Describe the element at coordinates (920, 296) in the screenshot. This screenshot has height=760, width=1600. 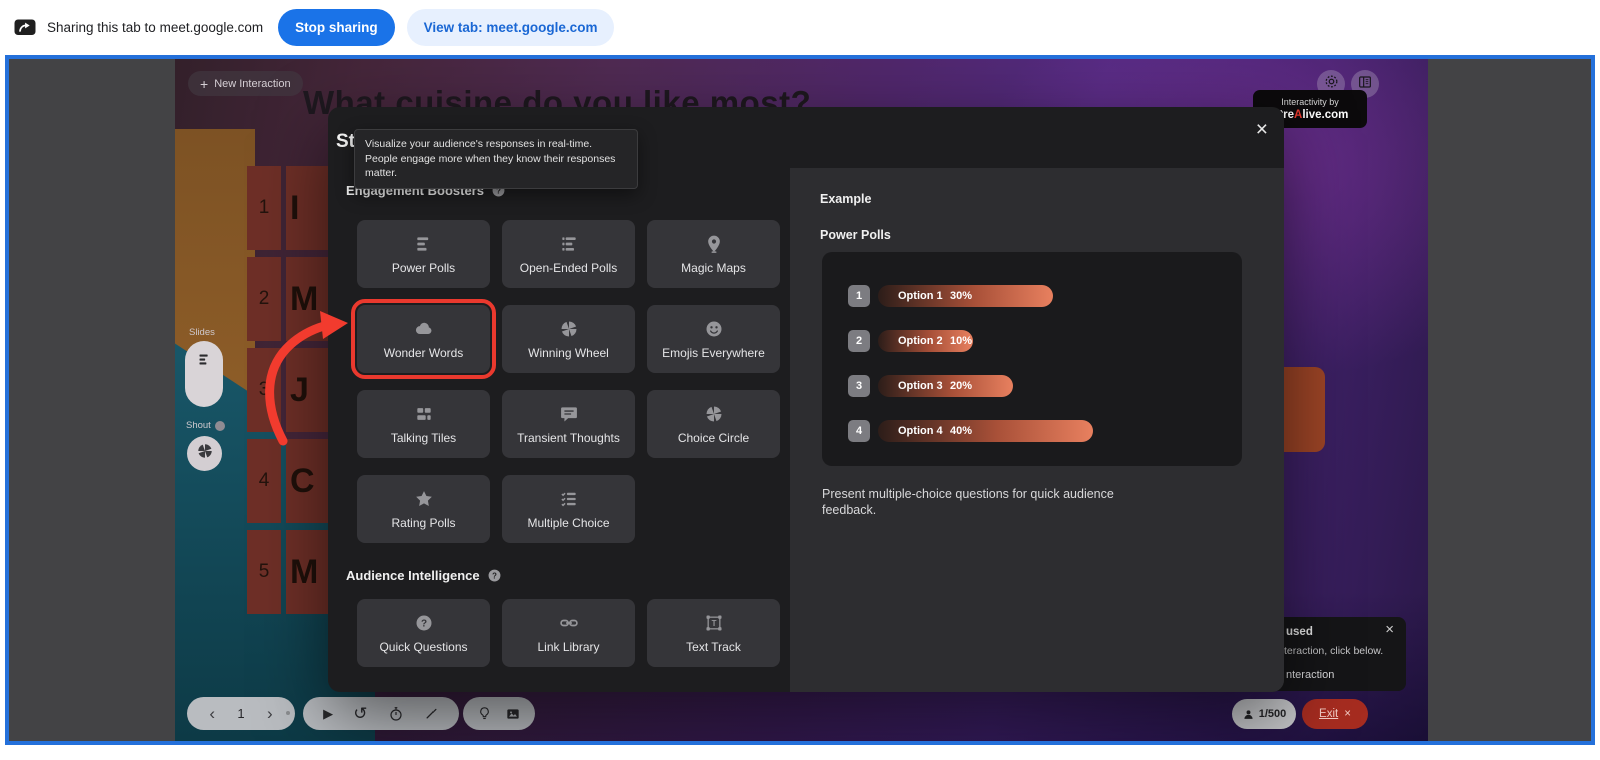
I see `option-label: Option 1` at that location.